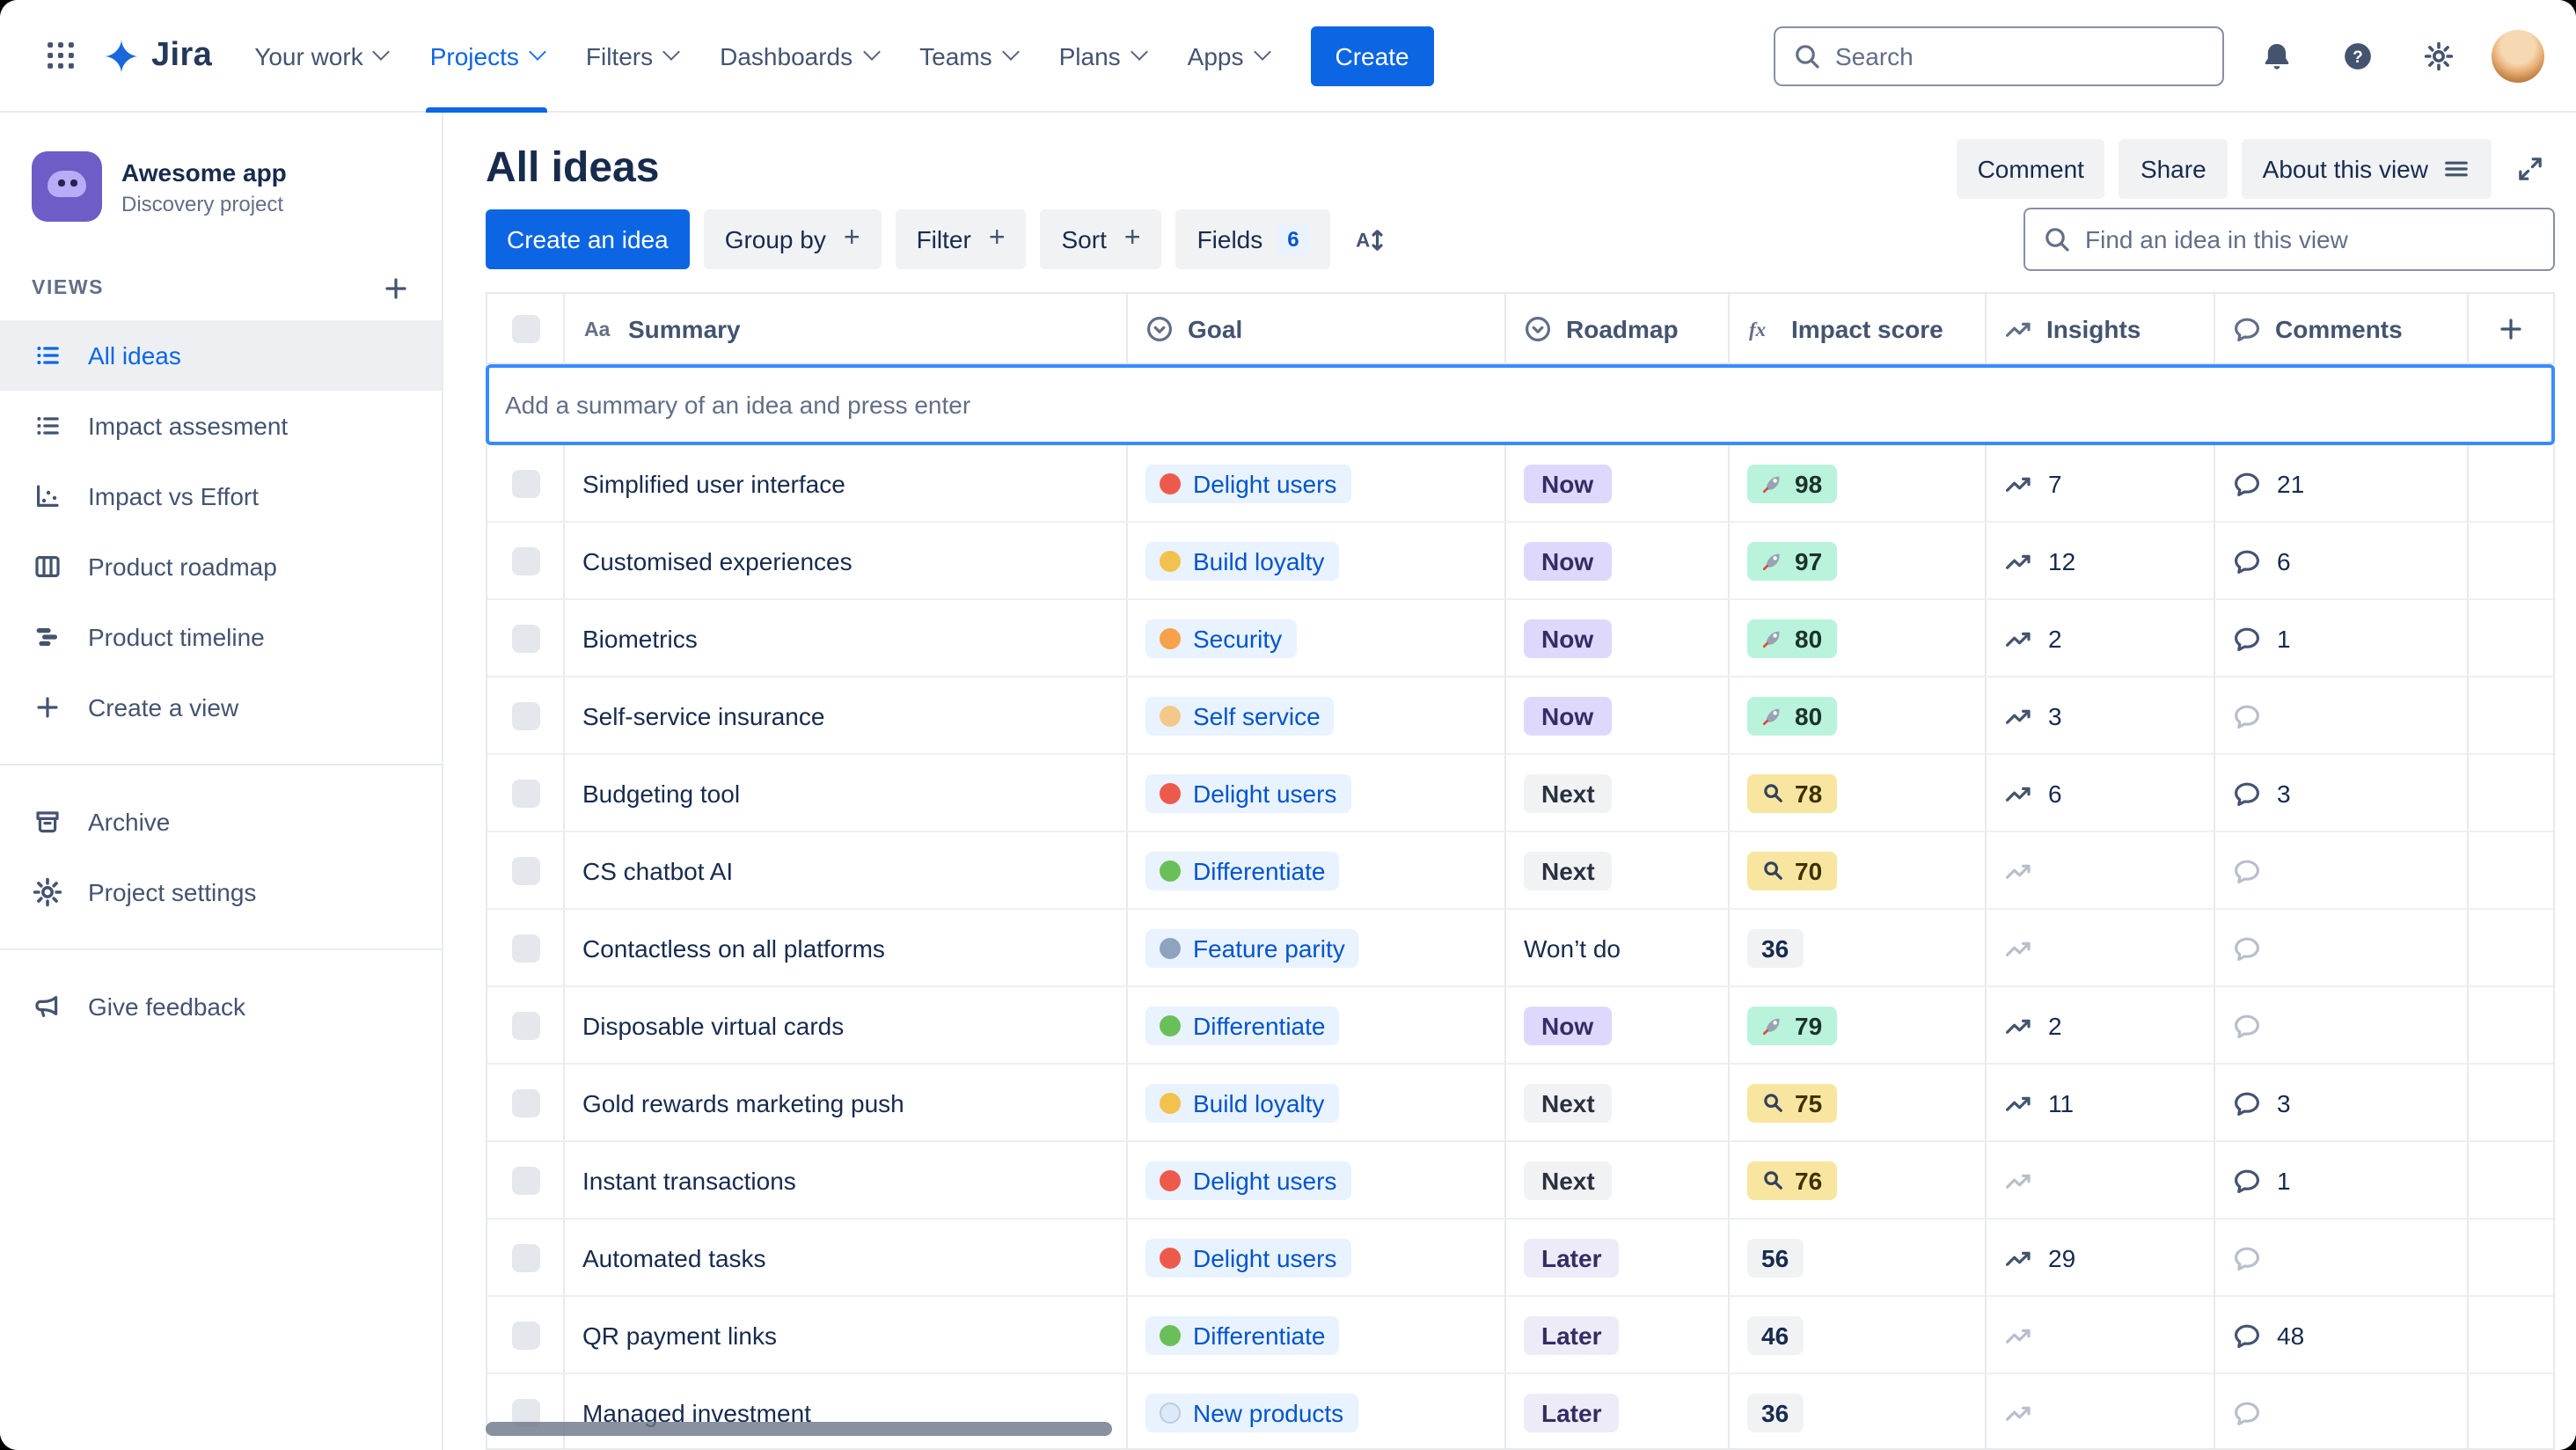 This screenshot has height=1450, width=2576. What do you see at coordinates (1792, 1025) in the screenshot?
I see `impact-score-chip: 79` at bounding box center [1792, 1025].